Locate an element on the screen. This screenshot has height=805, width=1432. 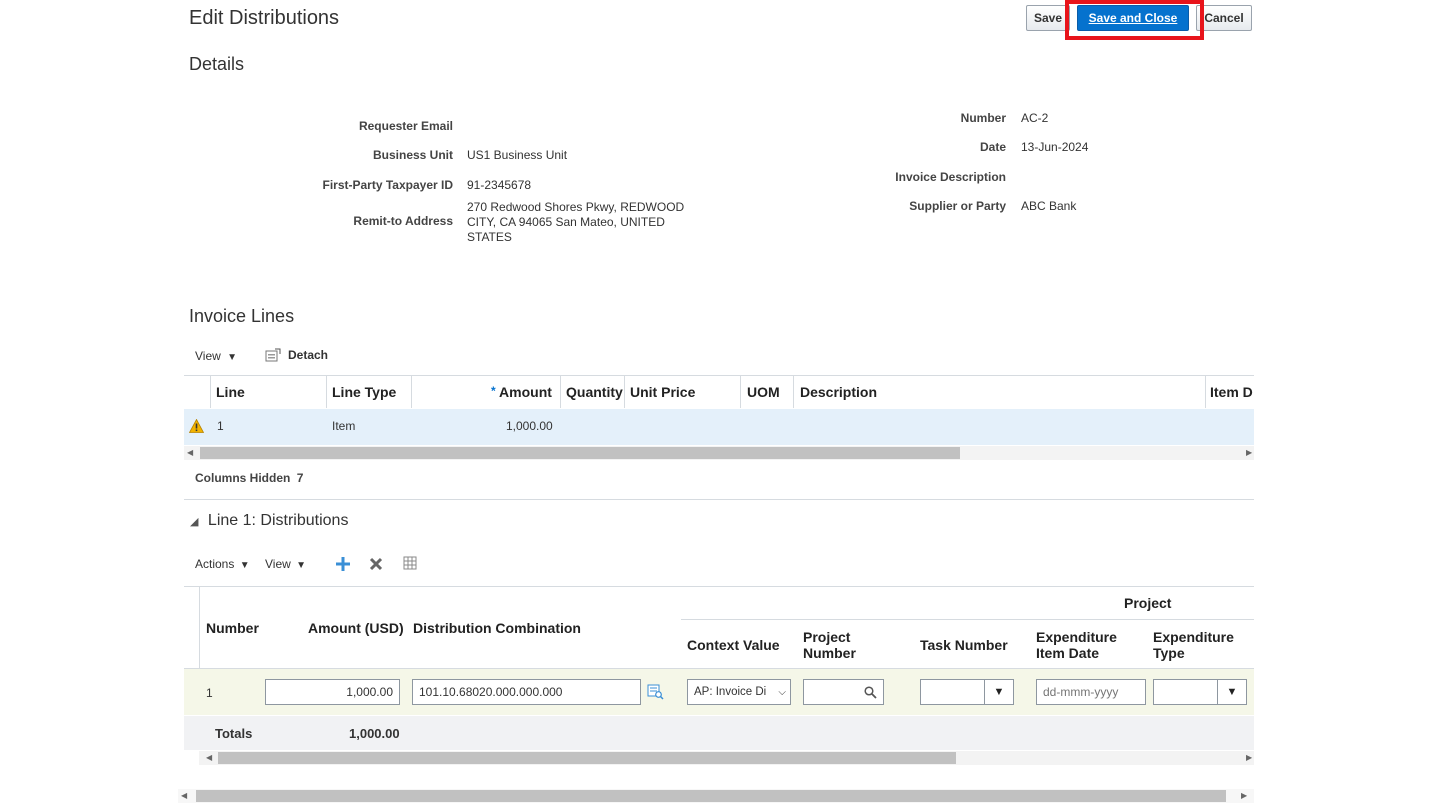
line-type: Item is located at coordinates (344, 426).